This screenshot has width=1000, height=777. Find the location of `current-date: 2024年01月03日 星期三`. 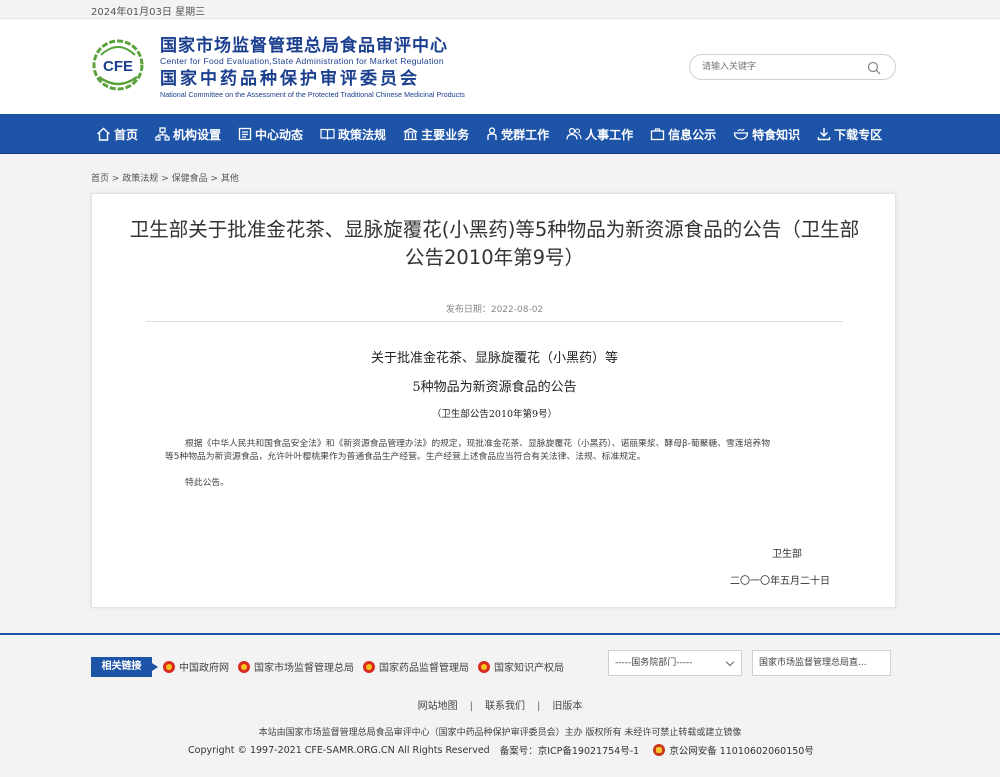

current-date: 2024年01月03日 星期三 is located at coordinates (148, 12).